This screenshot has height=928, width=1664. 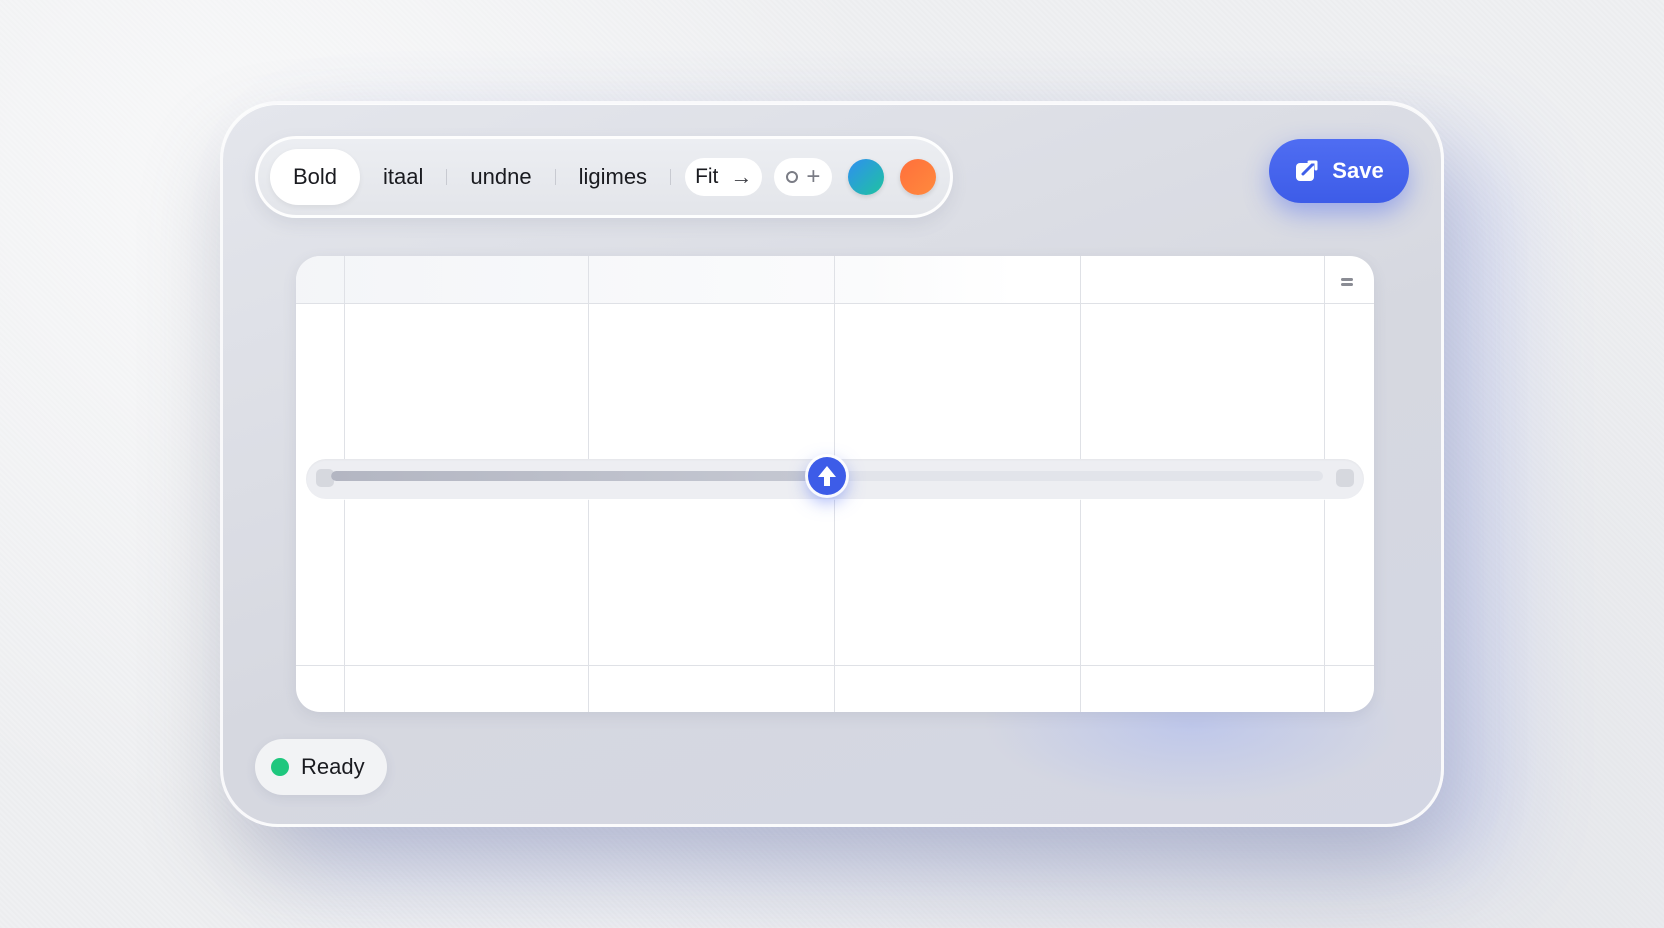 I want to click on status-badge: Ready, so click(x=321, y=767).